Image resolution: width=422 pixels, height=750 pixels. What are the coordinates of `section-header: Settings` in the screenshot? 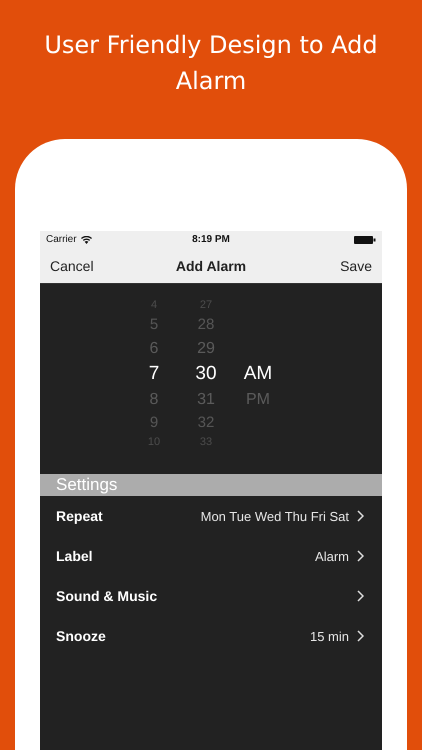 It's located at (211, 485).